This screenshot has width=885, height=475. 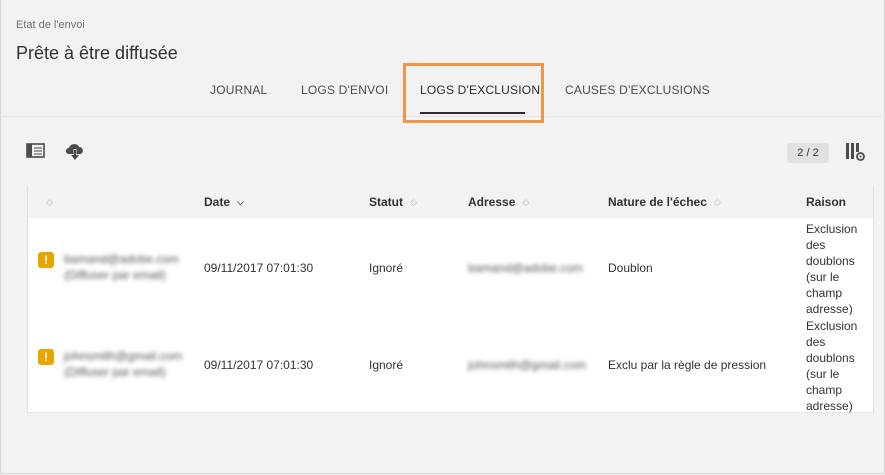 What do you see at coordinates (525, 268) in the screenshot?
I see `row-address: bamand@adobe.com` at bounding box center [525, 268].